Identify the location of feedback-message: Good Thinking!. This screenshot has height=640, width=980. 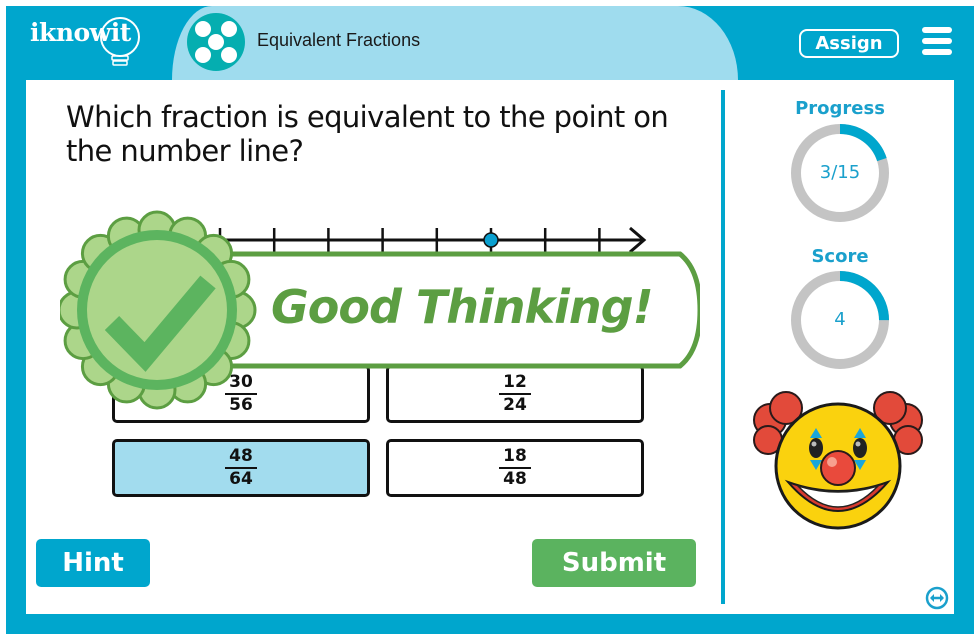
(462, 307).